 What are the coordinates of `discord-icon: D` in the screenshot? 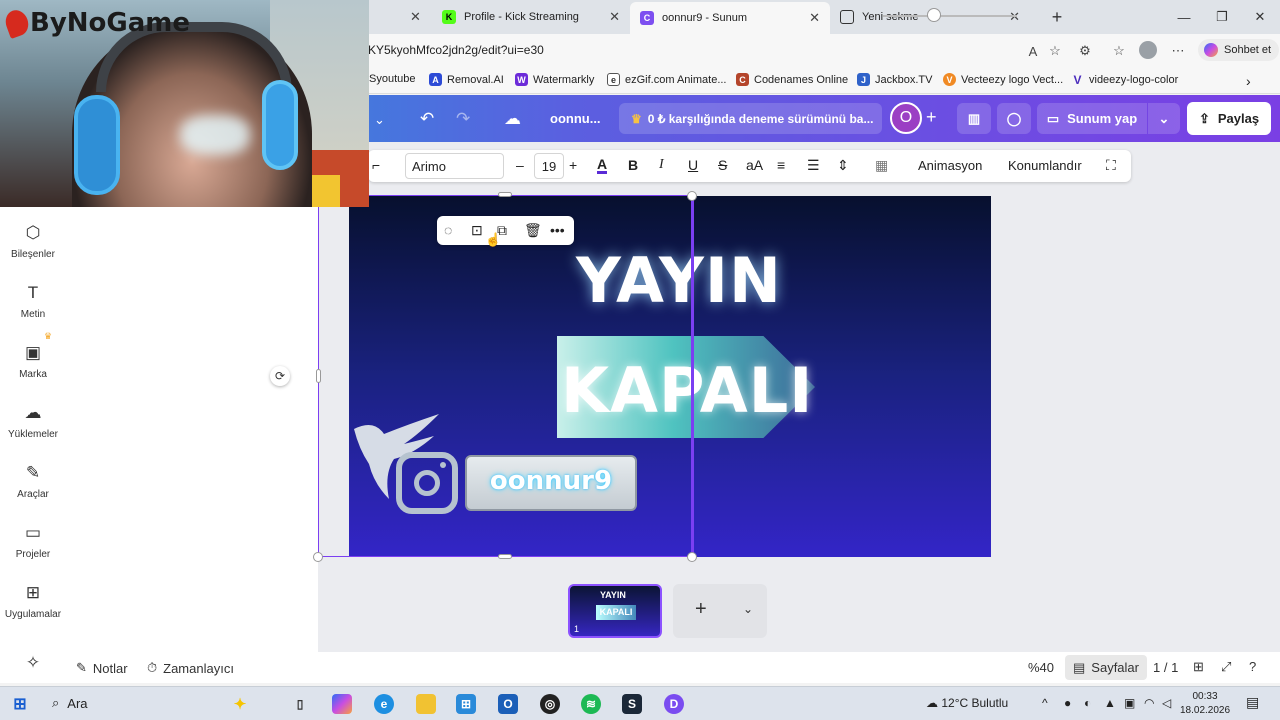 It's located at (674, 704).